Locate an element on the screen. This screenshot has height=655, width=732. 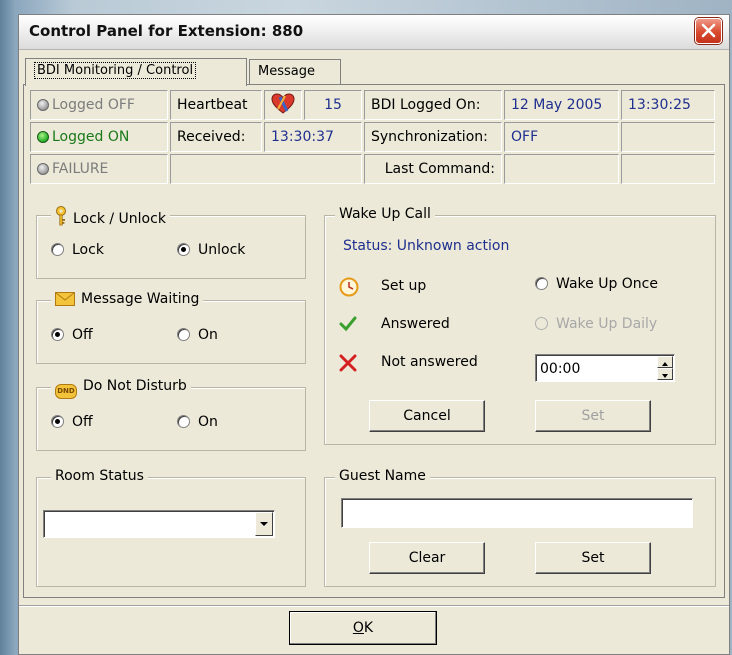
bdi-logged-on-label: BDI Logged On: is located at coordinates (433, 105).